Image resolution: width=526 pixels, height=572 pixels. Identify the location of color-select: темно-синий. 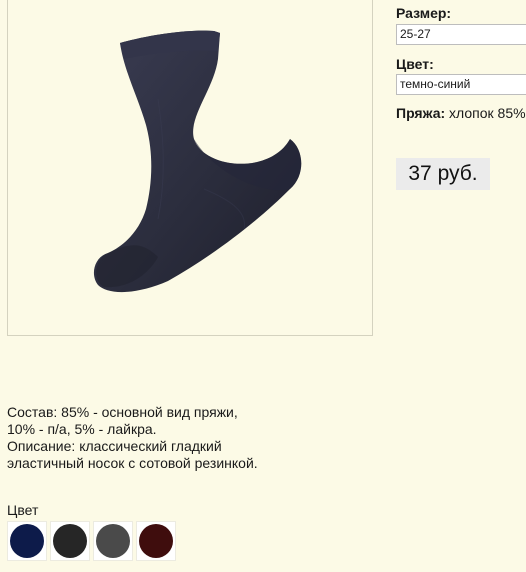
(461, 84).